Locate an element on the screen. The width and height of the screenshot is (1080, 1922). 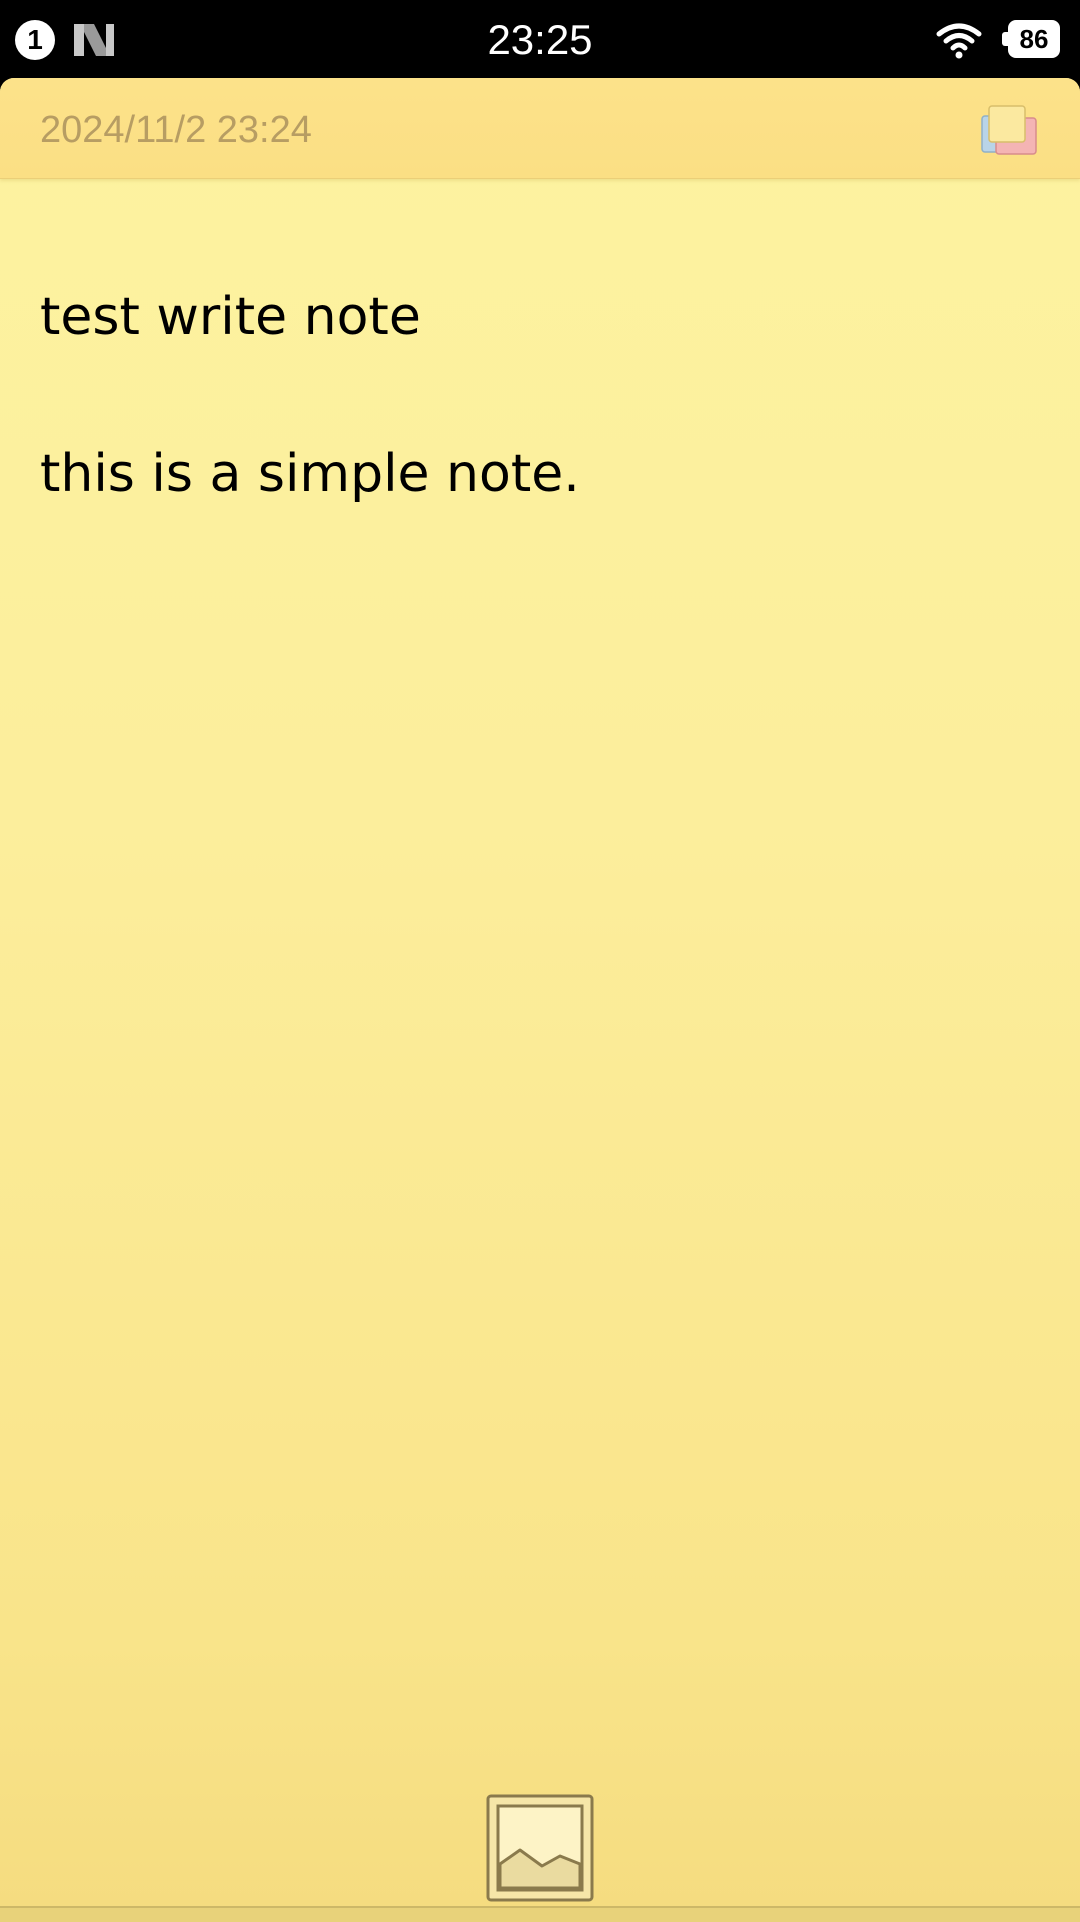
note-line-title: test write note is located at coordinates (230, 317).